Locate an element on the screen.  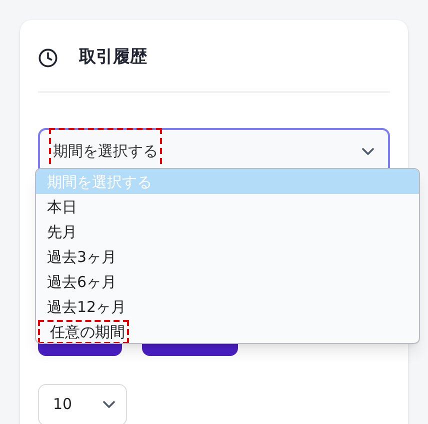
dropdown-option: 過去12ヶ月 is located at coordinates (227, 306).